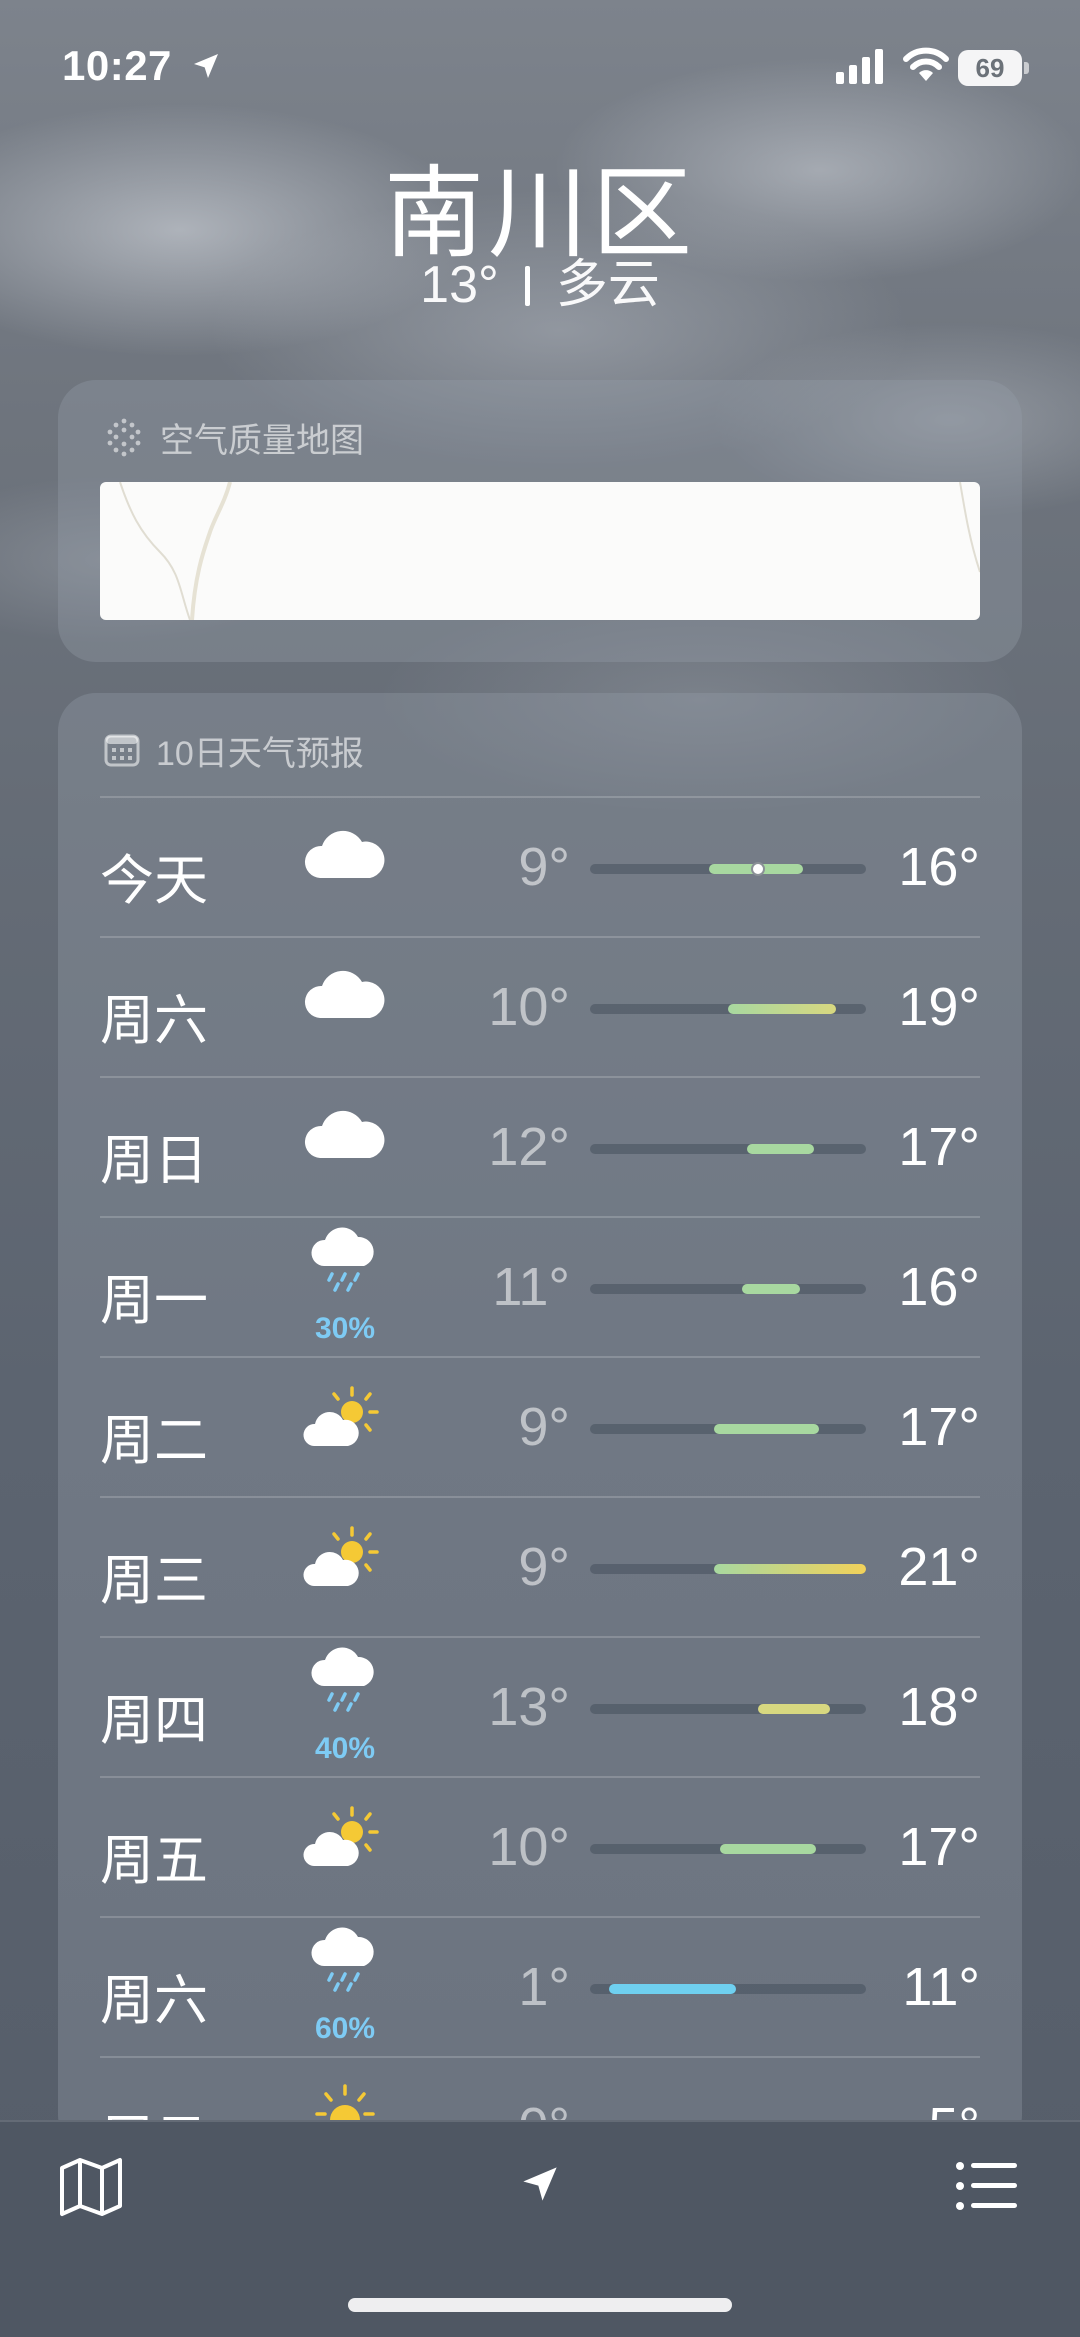  I want to click on wifi-icon, so click(926, 64).